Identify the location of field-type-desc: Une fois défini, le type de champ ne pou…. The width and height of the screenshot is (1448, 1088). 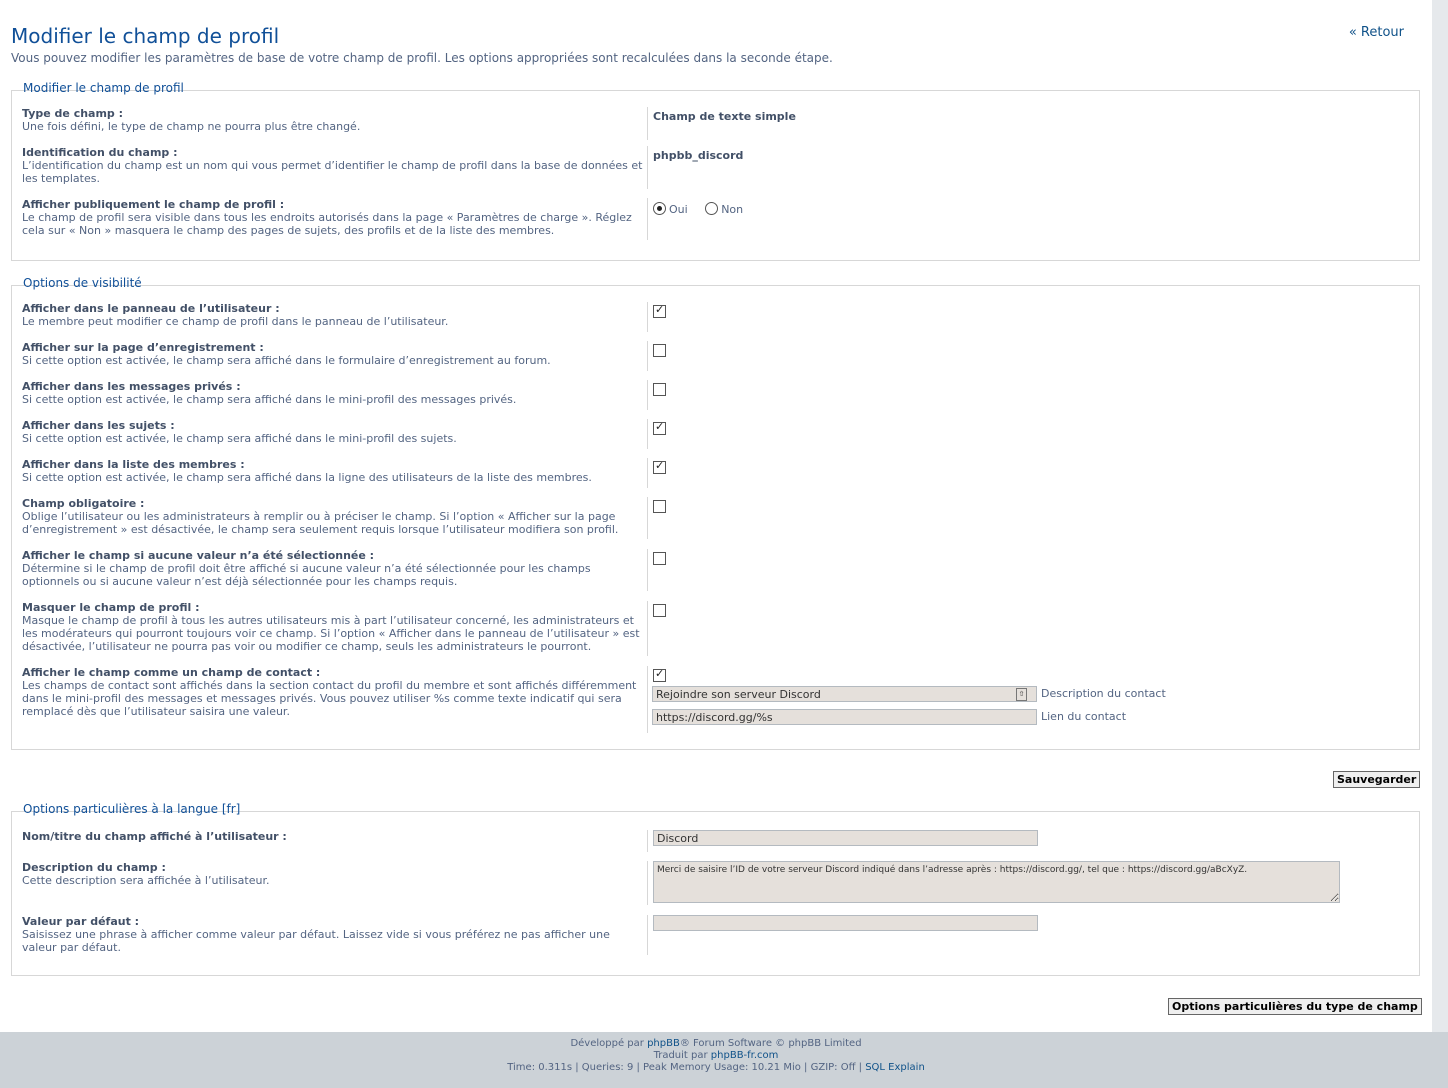
(191, 126).